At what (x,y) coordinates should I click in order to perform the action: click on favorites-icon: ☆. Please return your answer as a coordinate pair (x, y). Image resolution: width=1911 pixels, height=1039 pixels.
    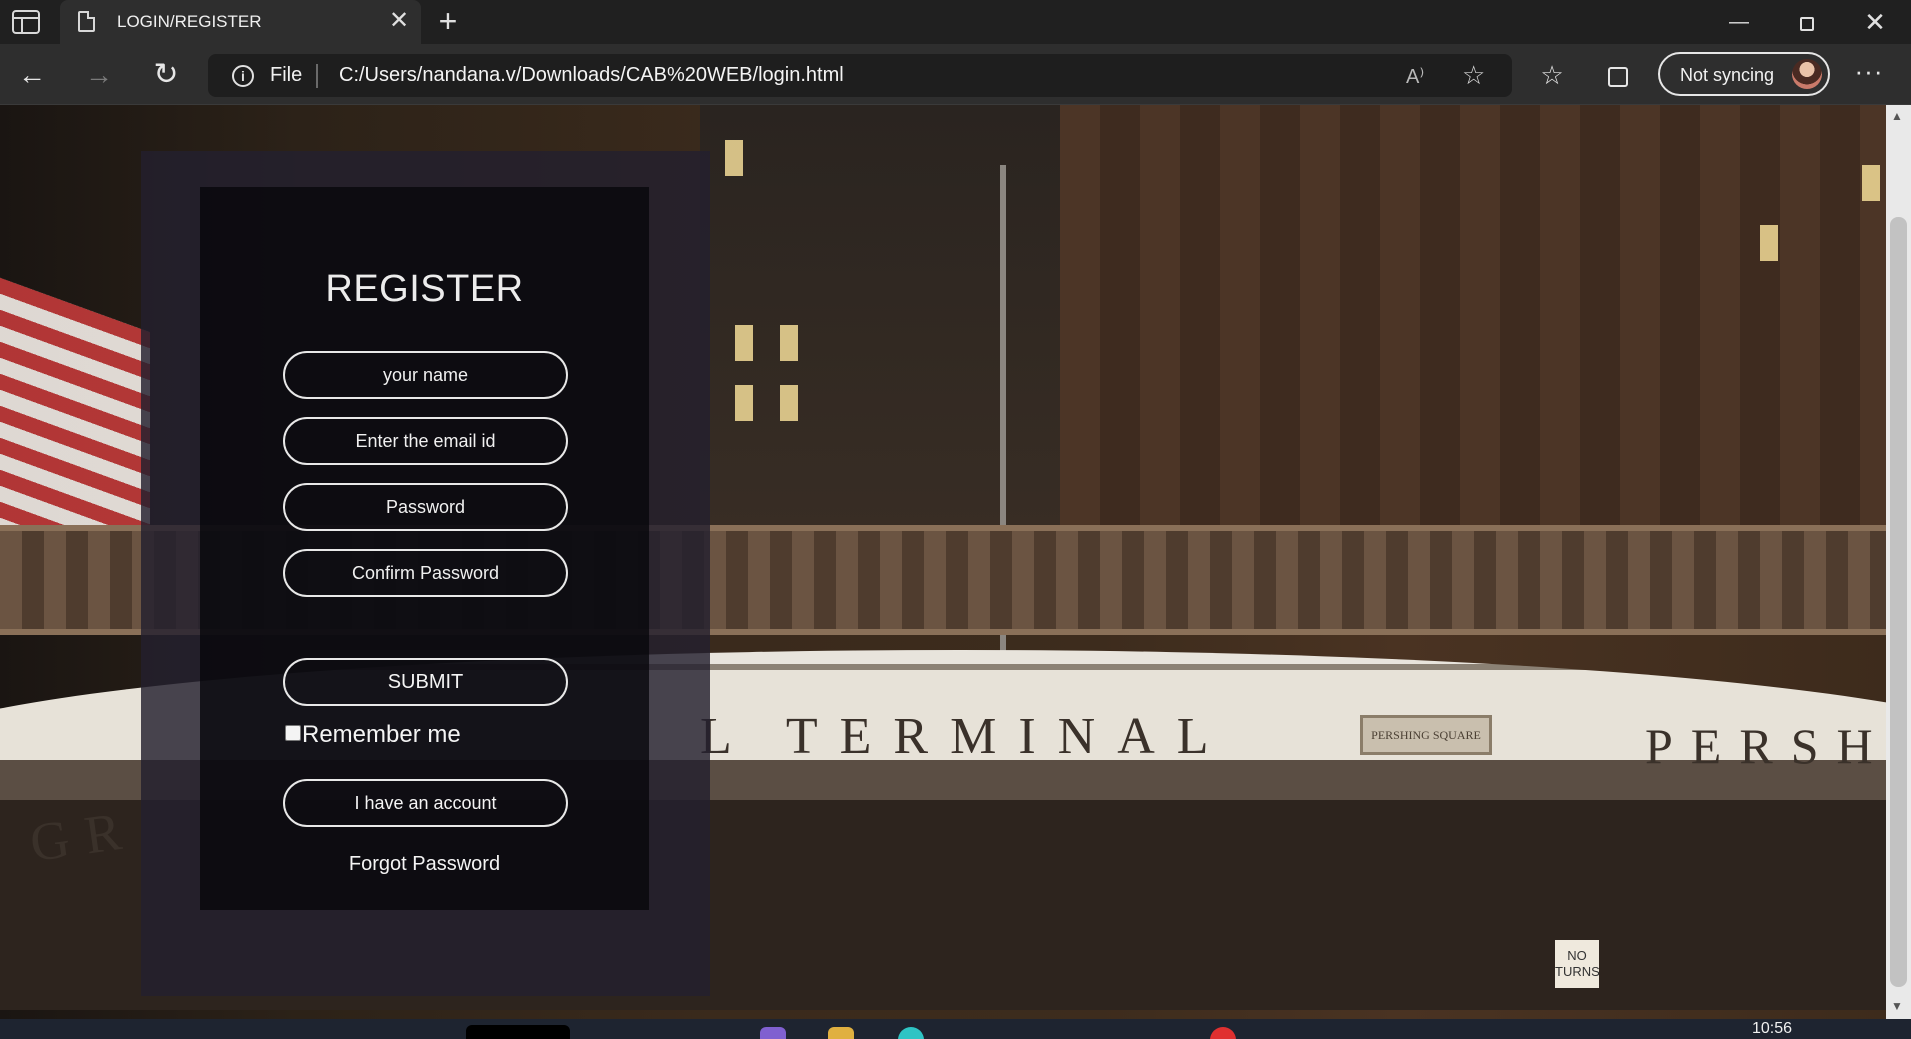
    Looking at the image, I should click on (1552, 75).